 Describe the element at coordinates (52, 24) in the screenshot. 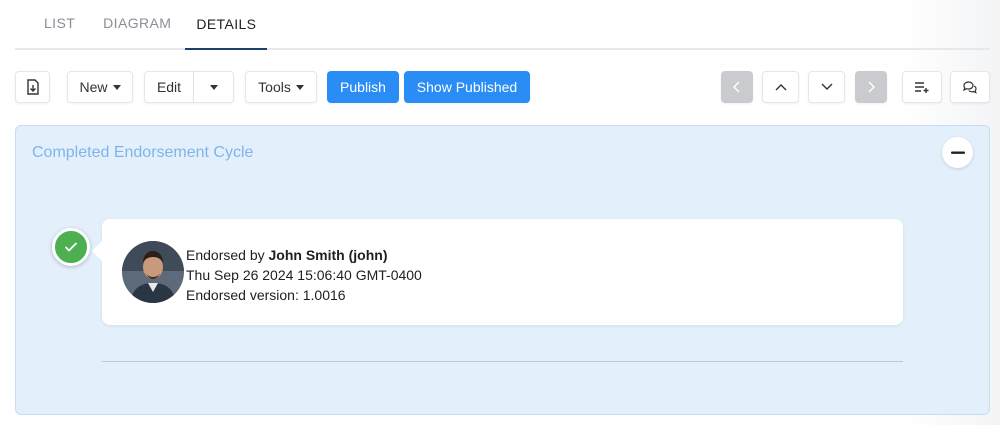

I see `tab-list: LIST` at that location.